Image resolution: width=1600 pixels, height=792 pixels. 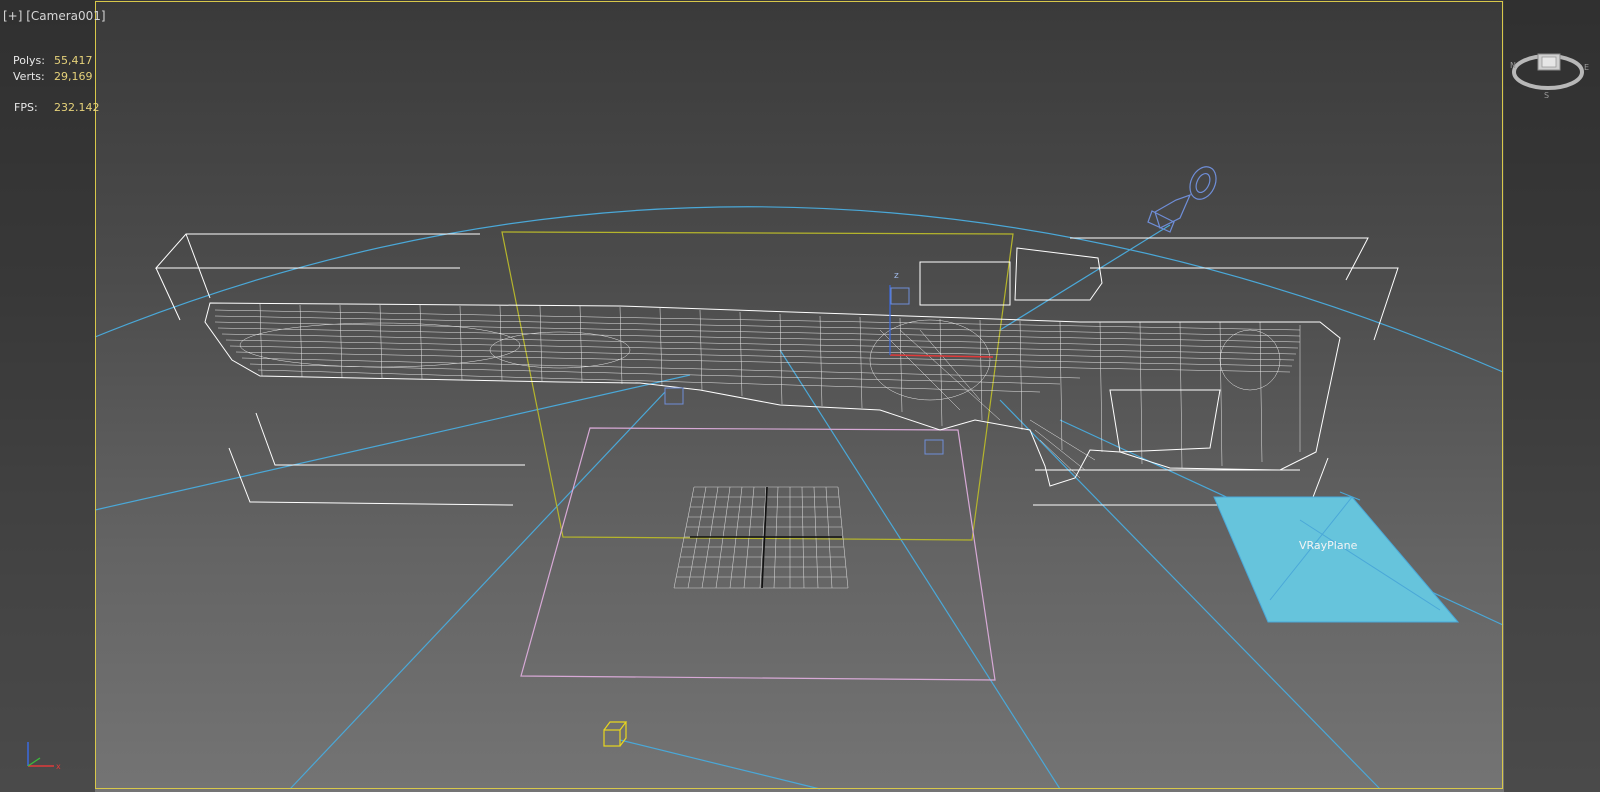 What do you see at coordinates (766, 537) in the screenshot?
I see `grid-axes` at bounding box center [766, 537].